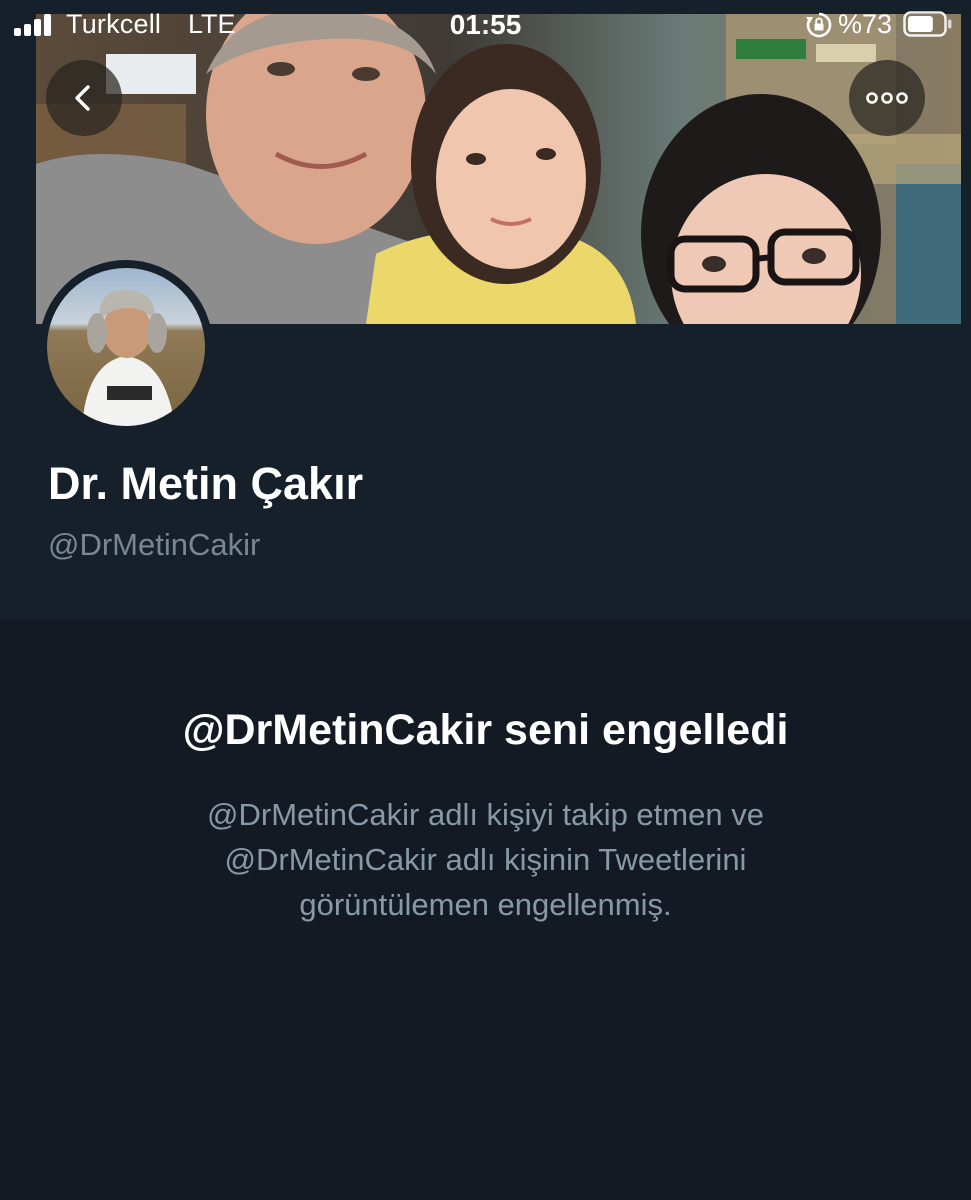  Describe the element at coordinates (206, 483) in the screenshot. I see `profile-display-name: Dr. Metin Çakır` at that location.